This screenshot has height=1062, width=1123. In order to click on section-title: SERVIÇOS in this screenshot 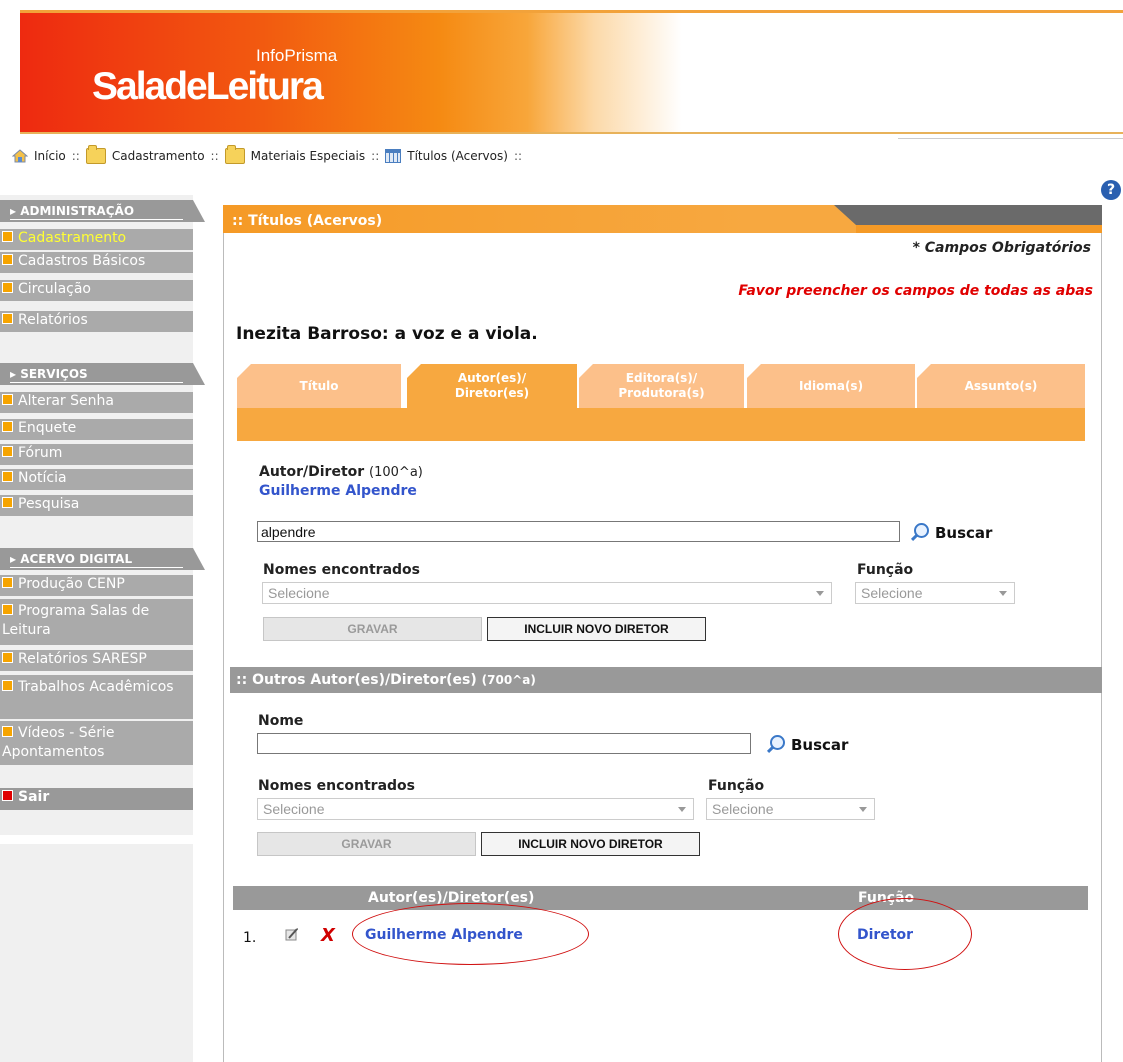, I will do `click(54, 374)`.